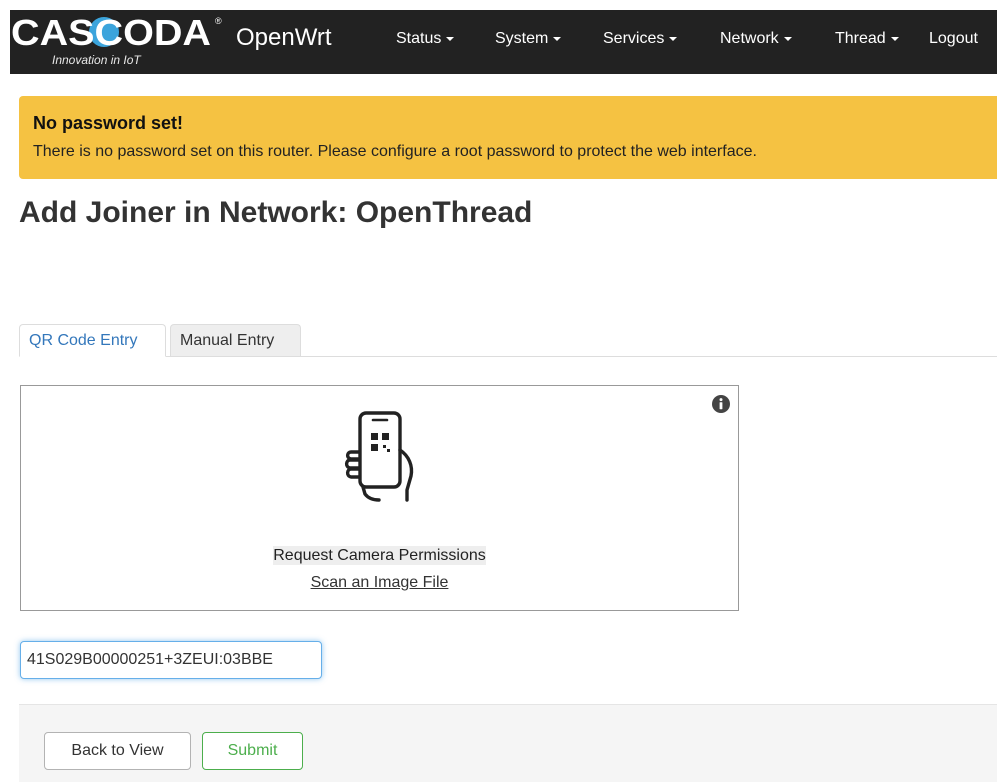 This screenshot has height=782, width=997. What do you see at coordinates (508, 743) in the screenshot?
I see `form-actions-bar: Back to View Submit` at bounding box center [508, 743].